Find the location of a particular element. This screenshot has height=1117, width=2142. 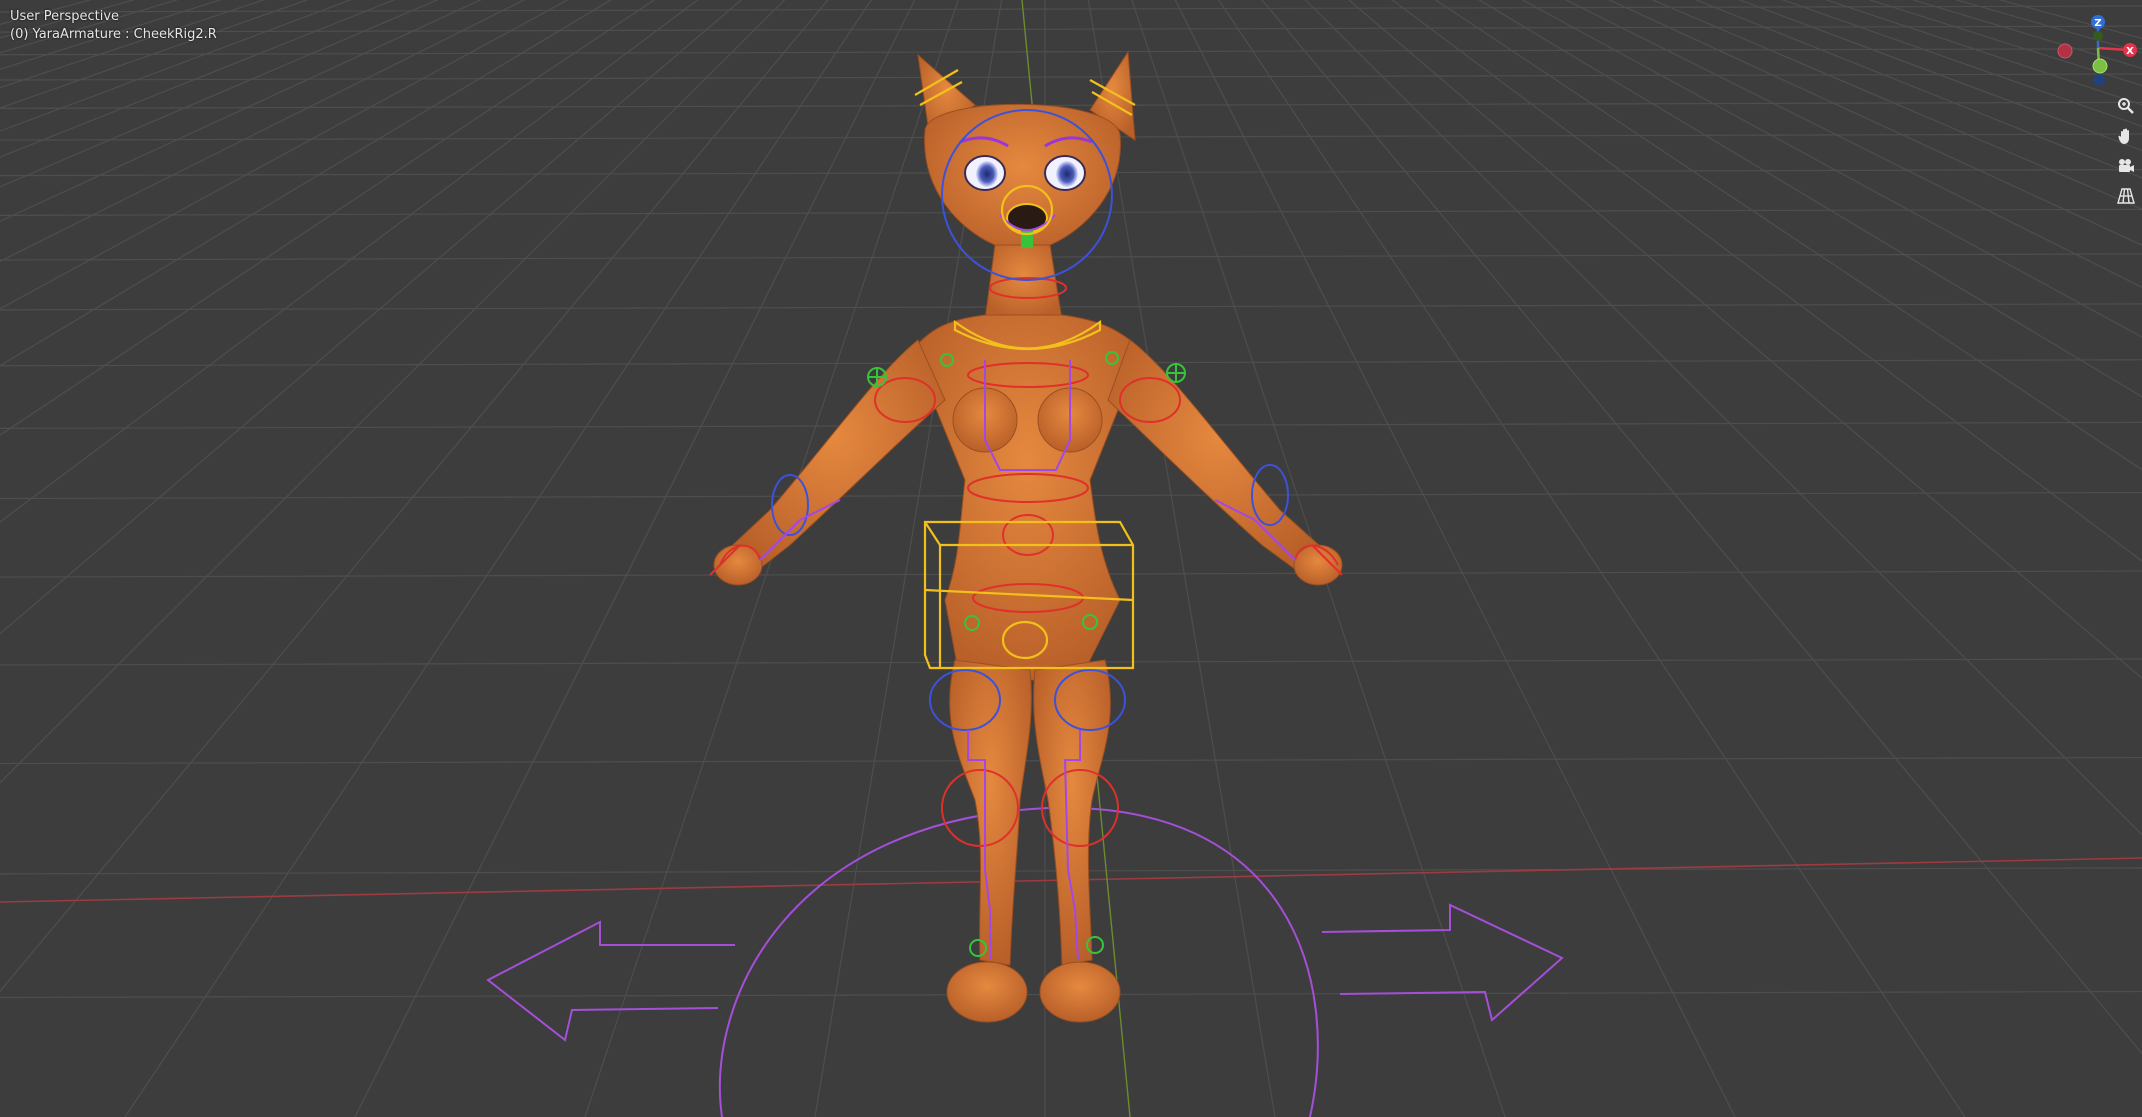

gizmo-z-label: Z is located at coordinates (2097, 23).